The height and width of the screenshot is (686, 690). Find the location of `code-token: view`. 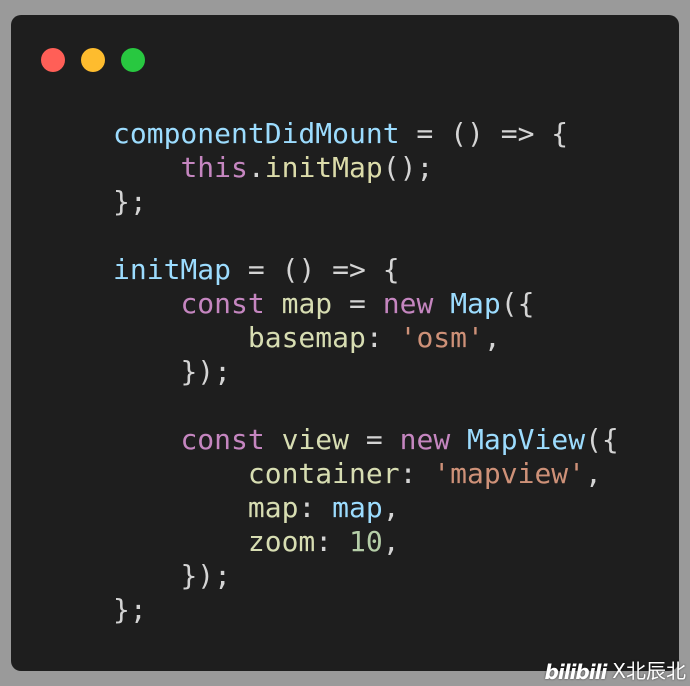

code-token: view is located at coordinates (315, 439).